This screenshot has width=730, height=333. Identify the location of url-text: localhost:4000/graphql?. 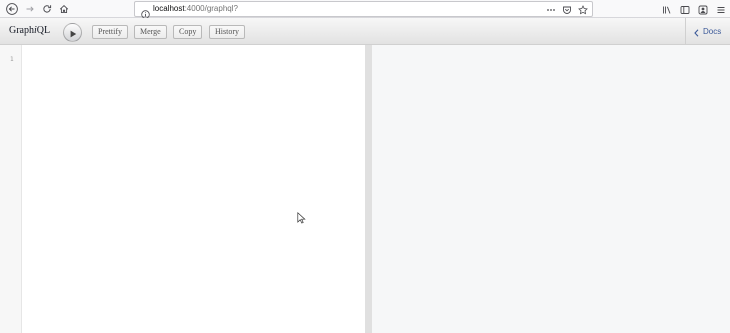
(195, 9).